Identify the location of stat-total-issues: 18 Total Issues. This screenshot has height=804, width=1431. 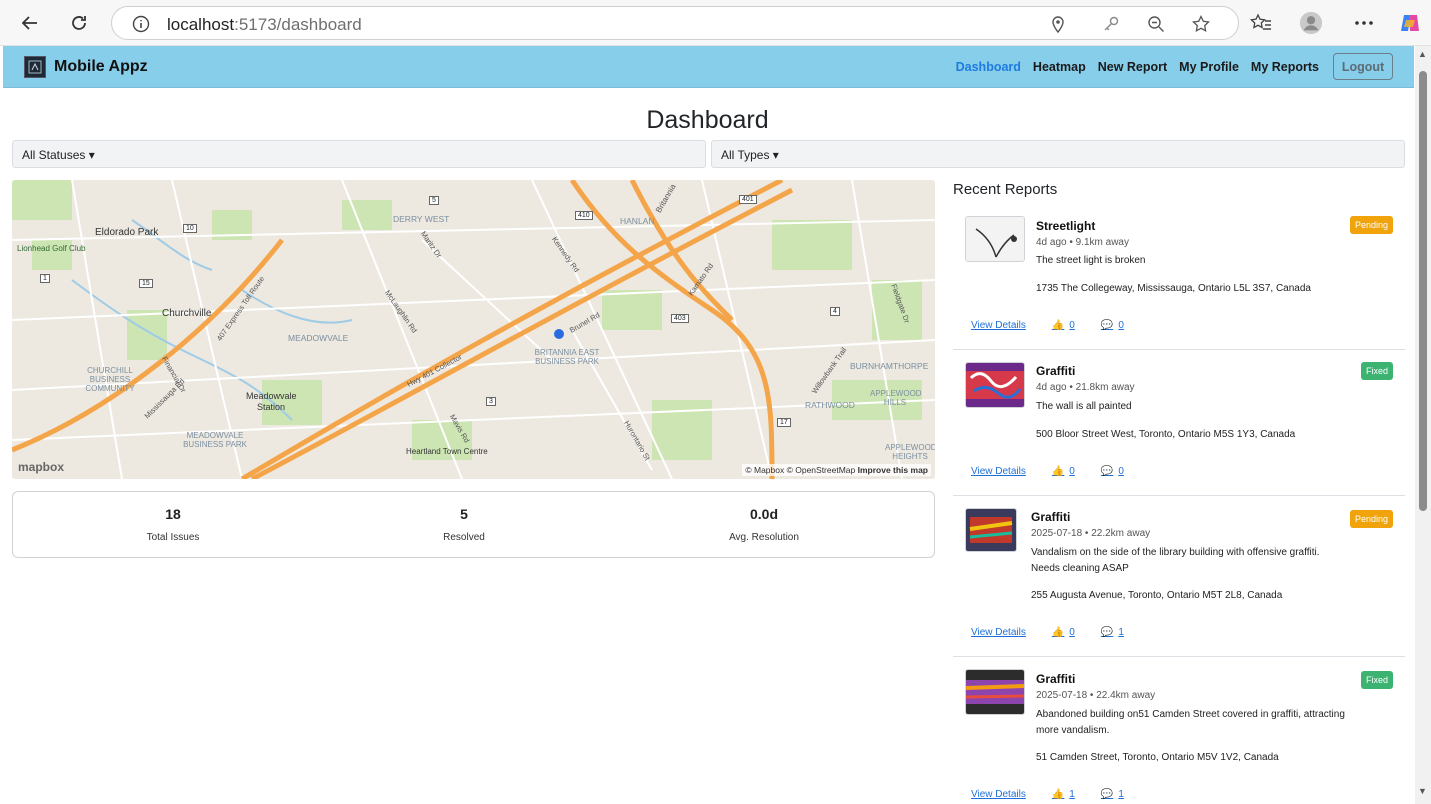
(173, 524).